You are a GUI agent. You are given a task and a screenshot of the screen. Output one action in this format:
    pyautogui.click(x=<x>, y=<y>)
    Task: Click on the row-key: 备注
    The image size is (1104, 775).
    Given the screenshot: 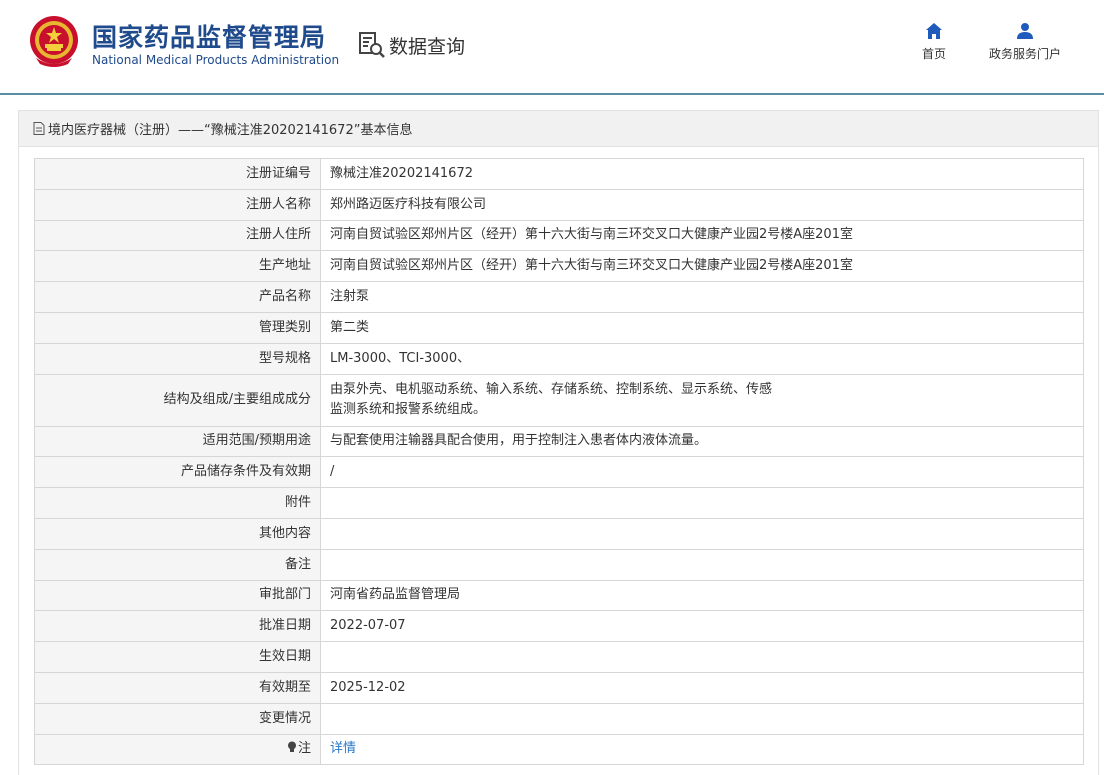 What is the action you would take?
    pyautogui.click(x=177, y=564)
    